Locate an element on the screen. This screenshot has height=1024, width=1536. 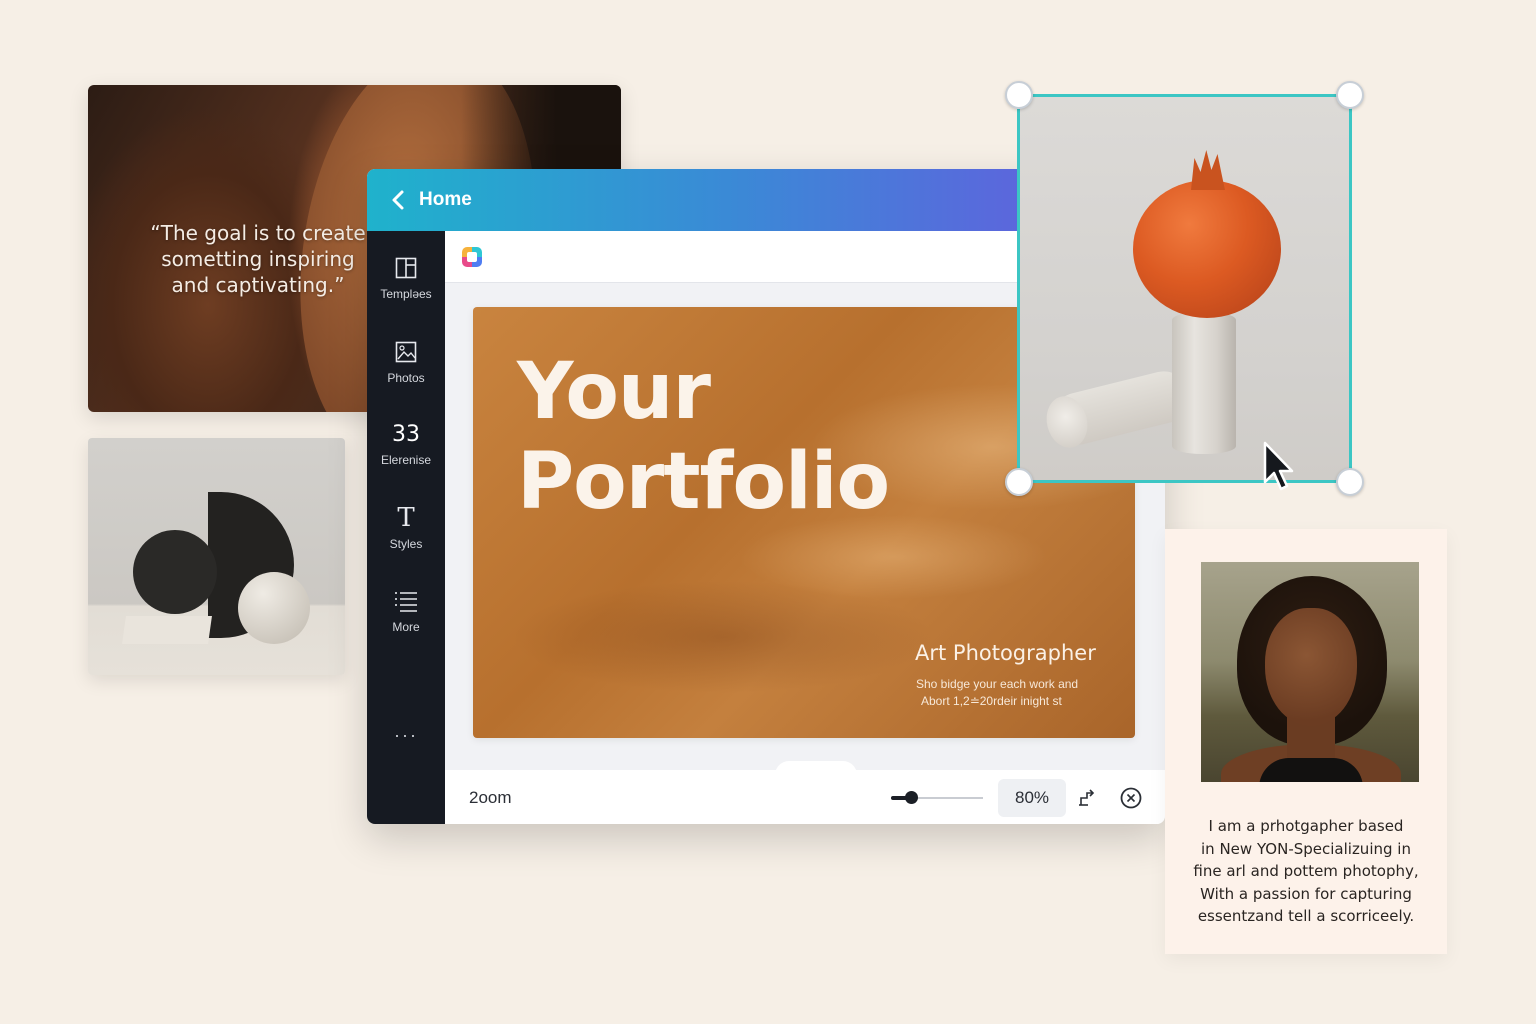
resize-icon is located at coordinates (1088, 798).